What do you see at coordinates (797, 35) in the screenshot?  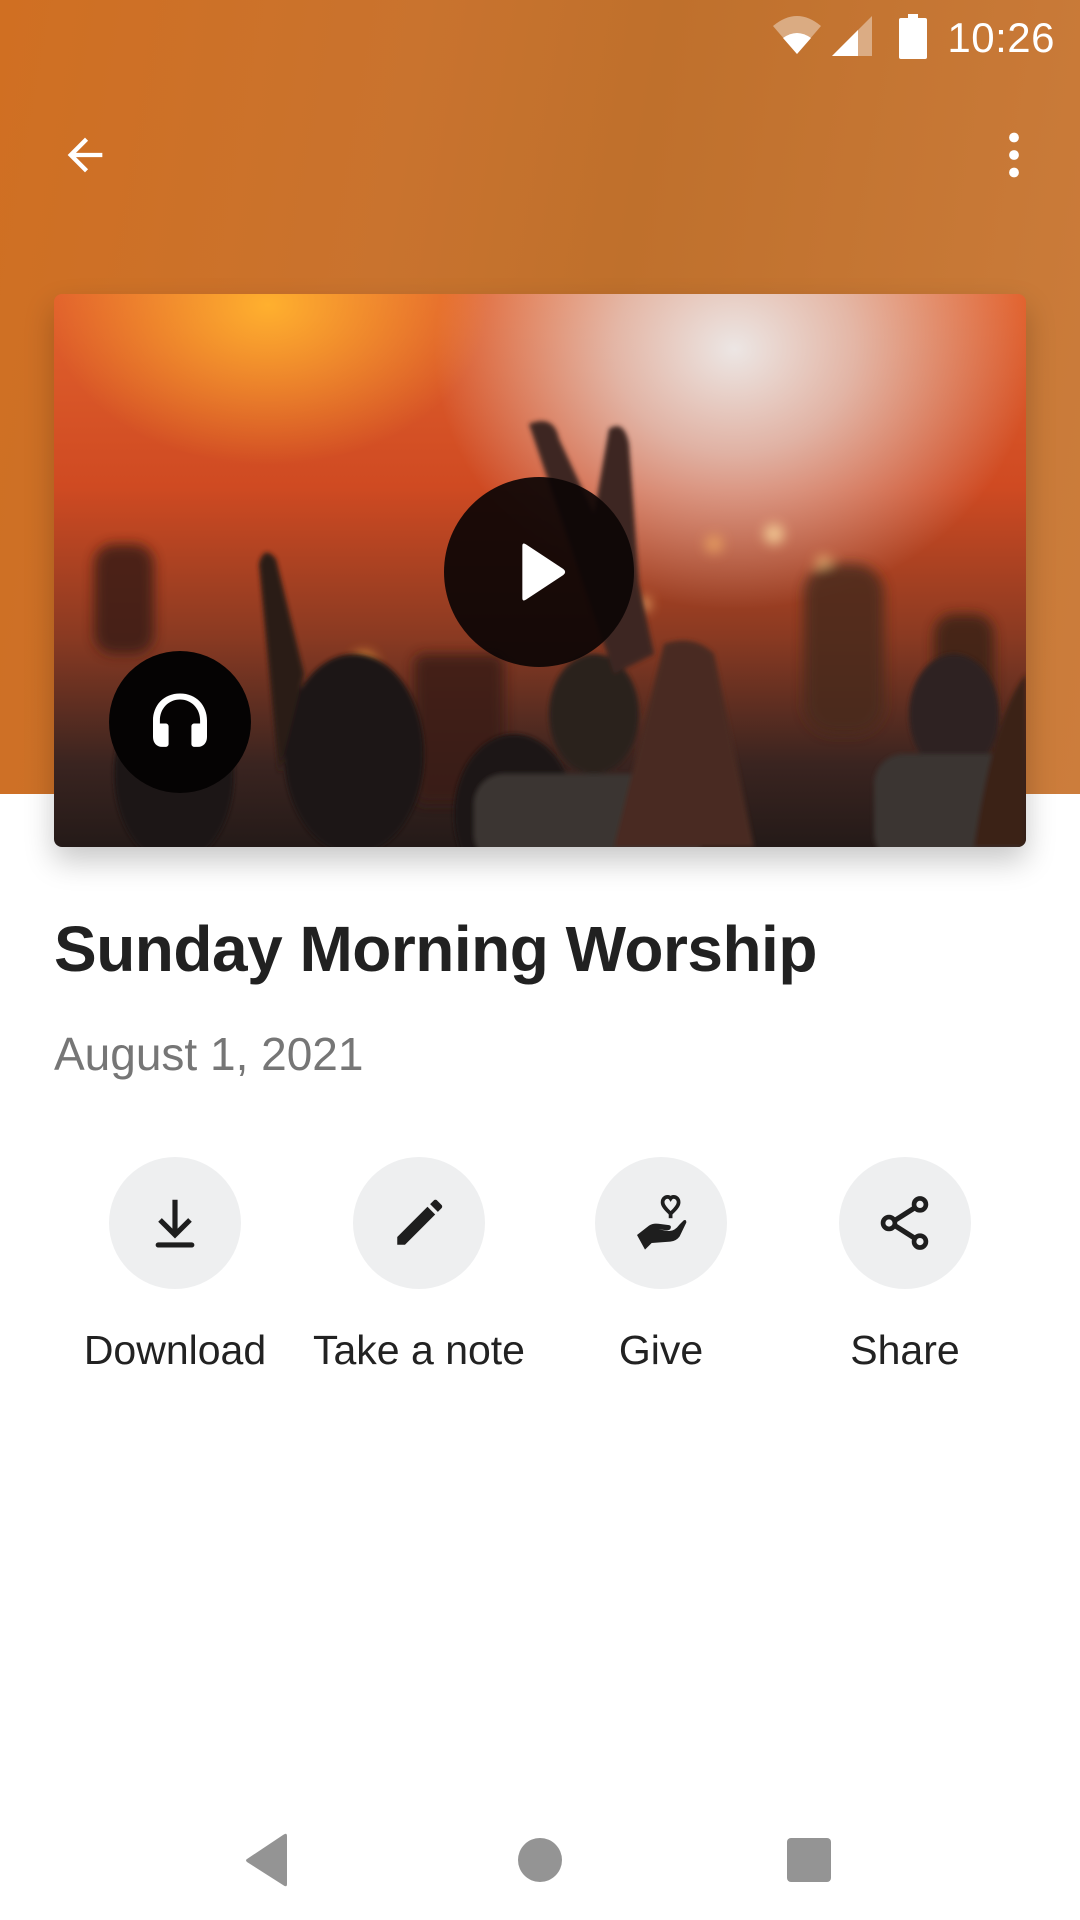 I see `wifi-icon` at bounding box center [797, 35].